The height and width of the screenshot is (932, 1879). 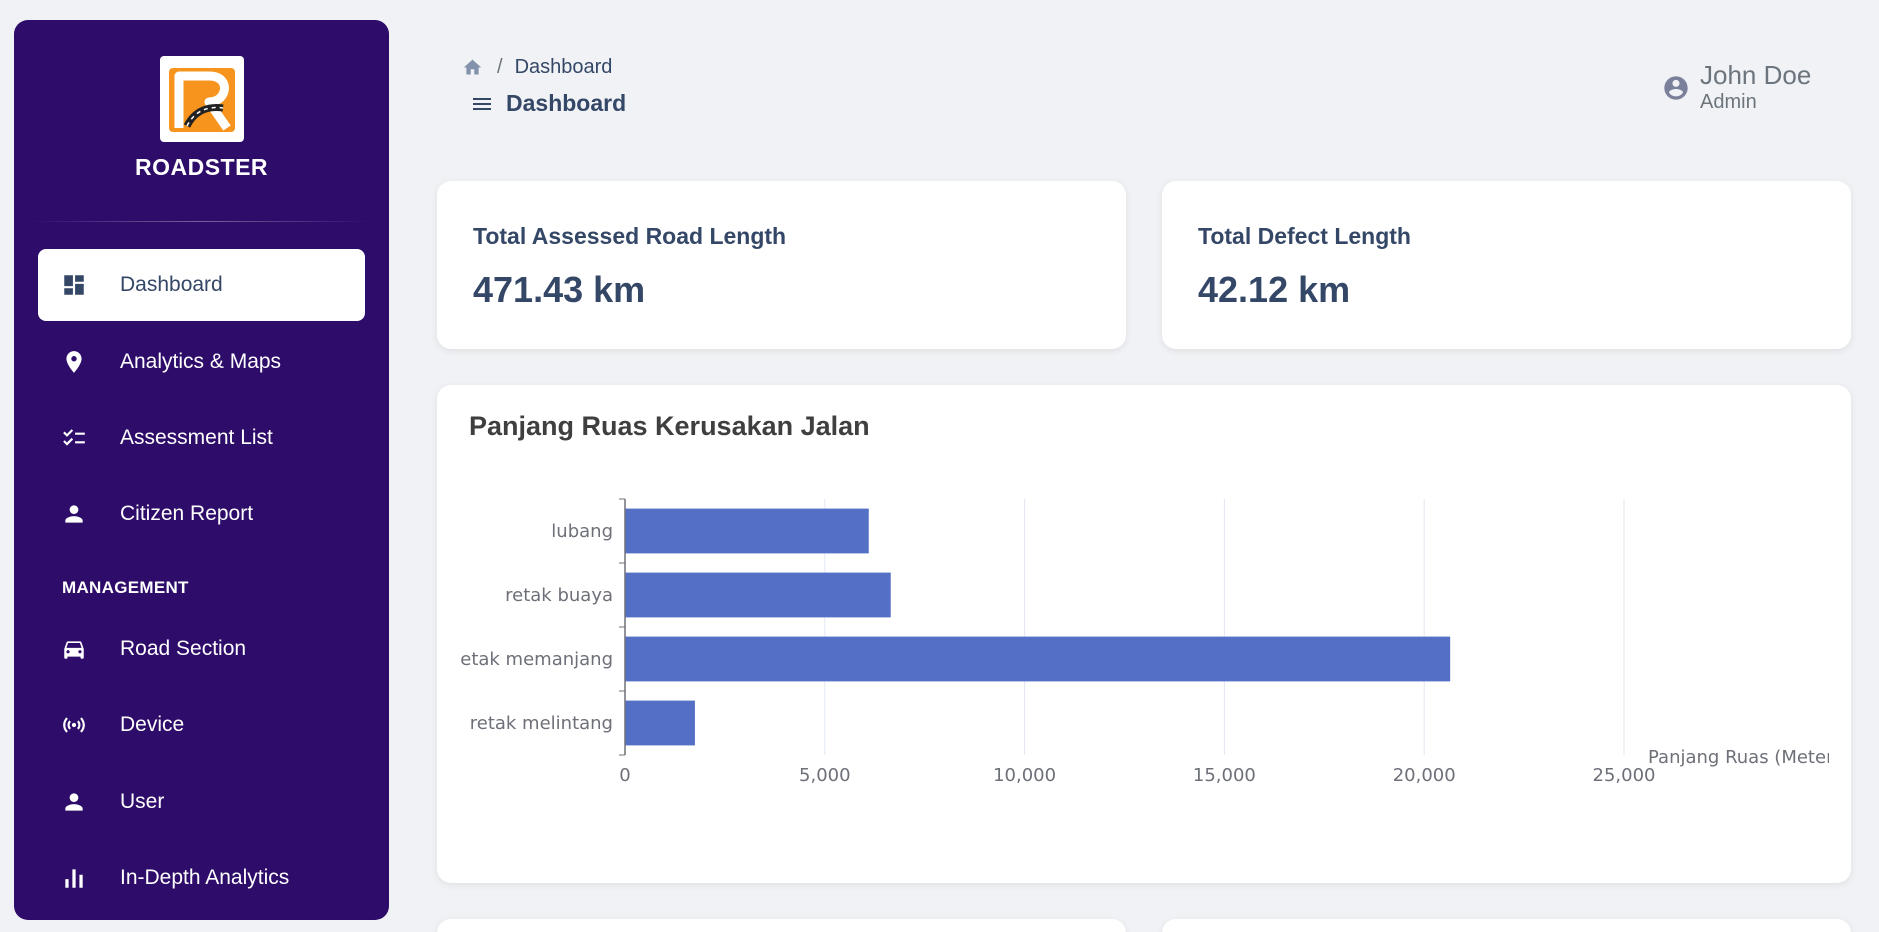 I want to click on sidebar-item-analytics-maps: Analytics & Maps, so click(x=201, y=362).